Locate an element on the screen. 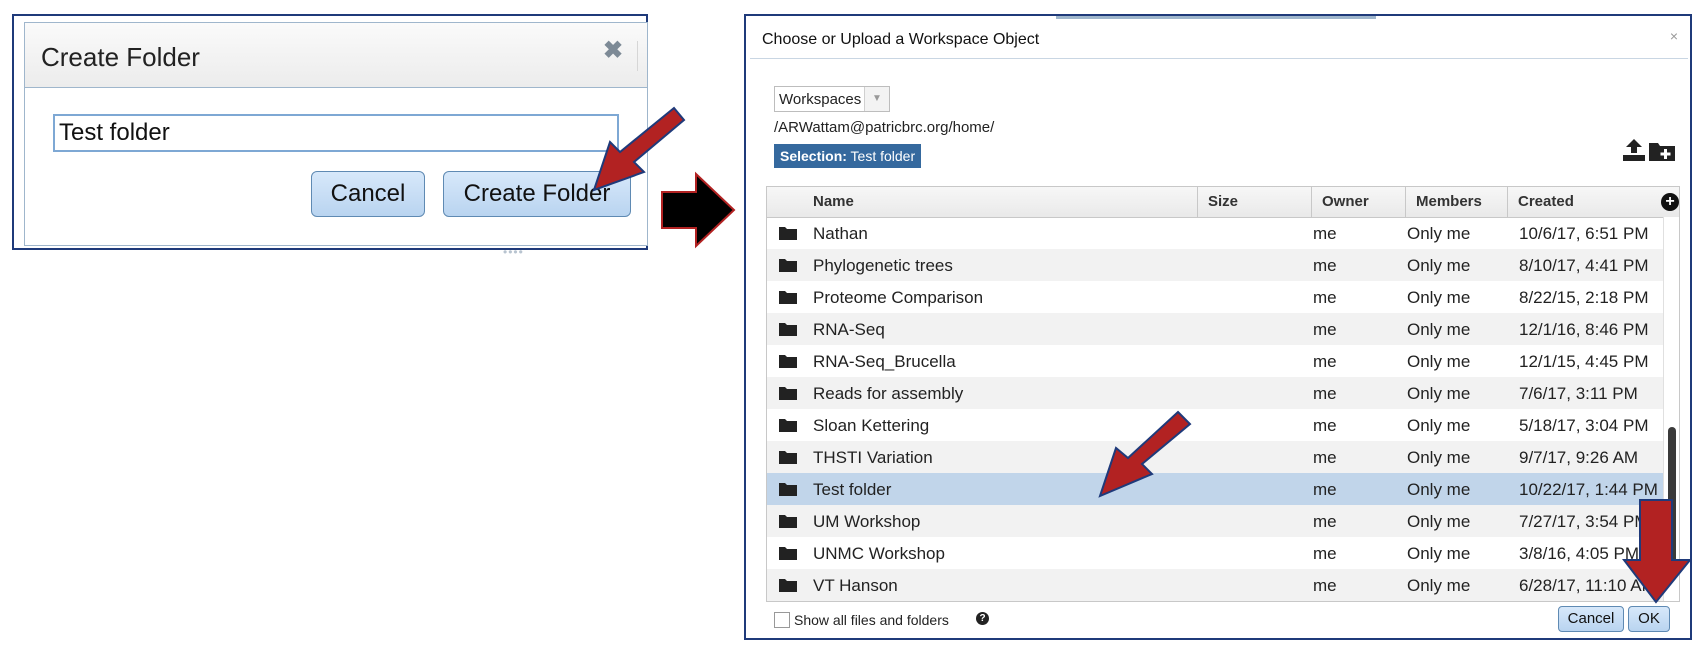 The height and width of the screenshot is (650, 1702). grid-header: Name Size Owner Members Created + is located at coordinates (1223, 202).